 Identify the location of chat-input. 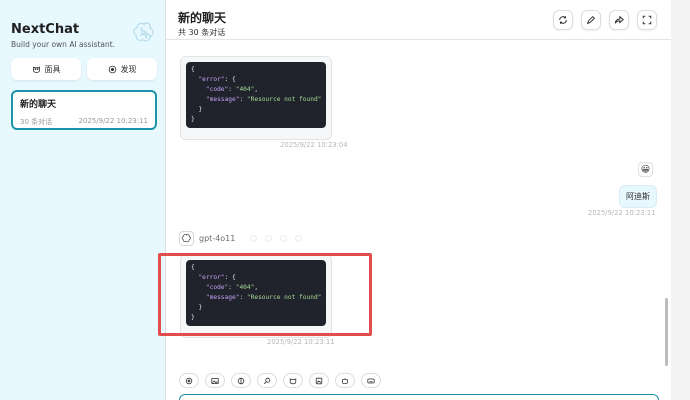
(419, 397).